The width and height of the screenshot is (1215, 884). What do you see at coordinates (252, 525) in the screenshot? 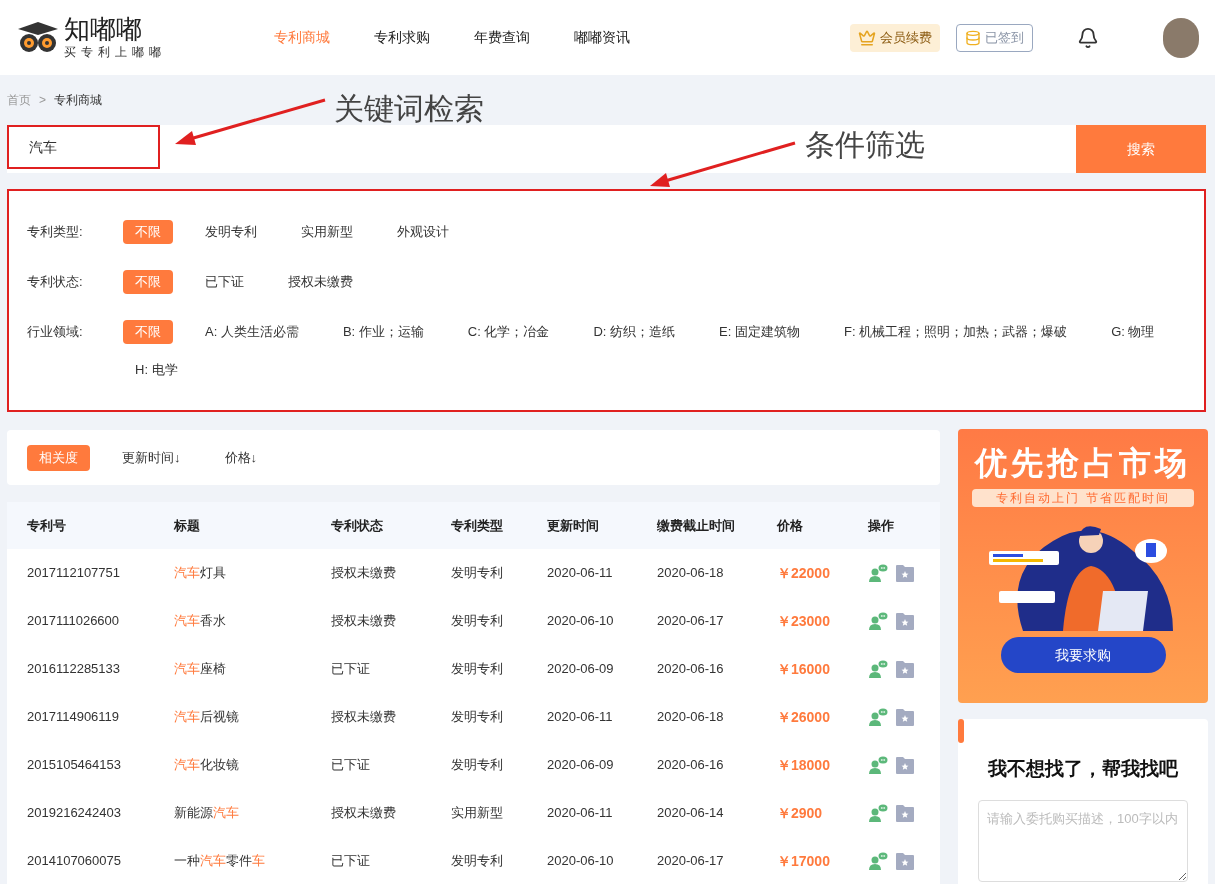
I see `column-header: 标题` at bounding box center [252, 525].